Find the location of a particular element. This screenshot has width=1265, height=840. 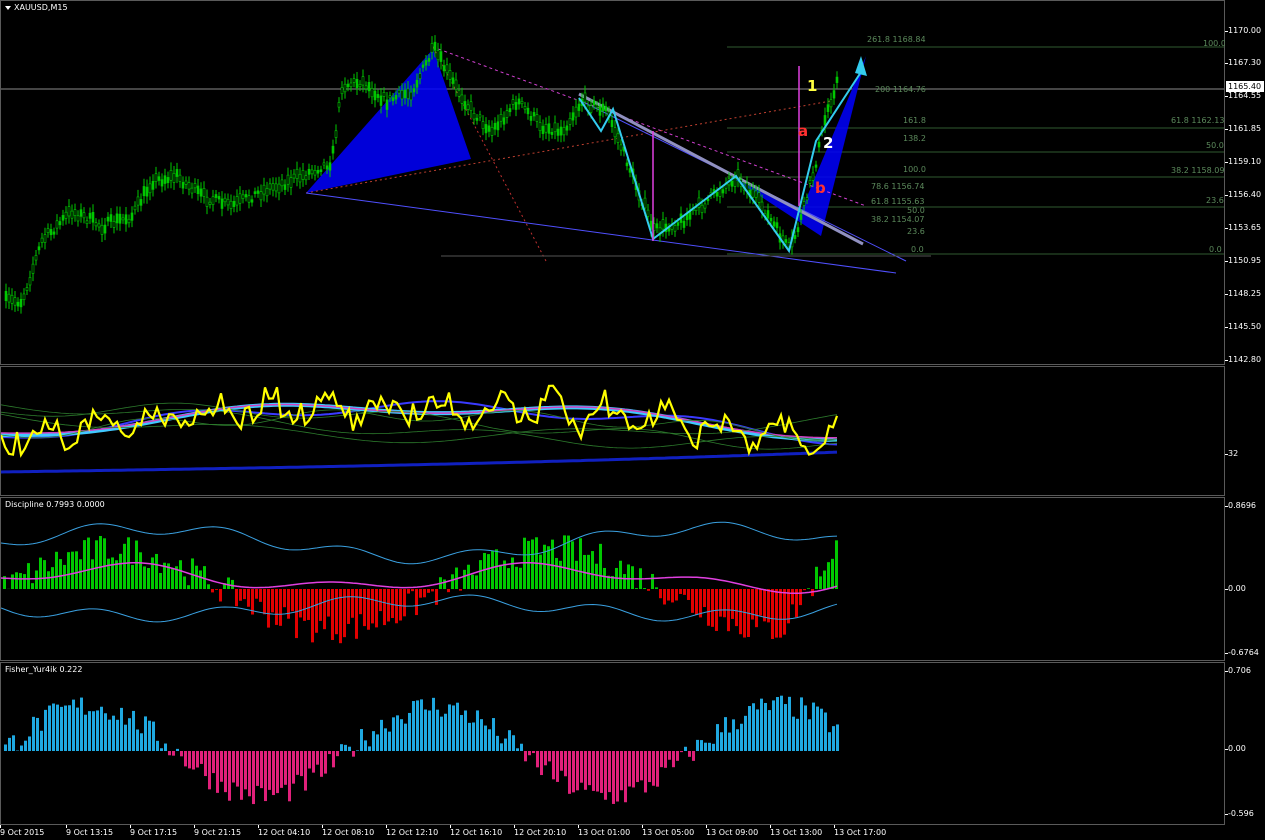

price-tick: 1148.25 is located at coordinates (1243, 293).